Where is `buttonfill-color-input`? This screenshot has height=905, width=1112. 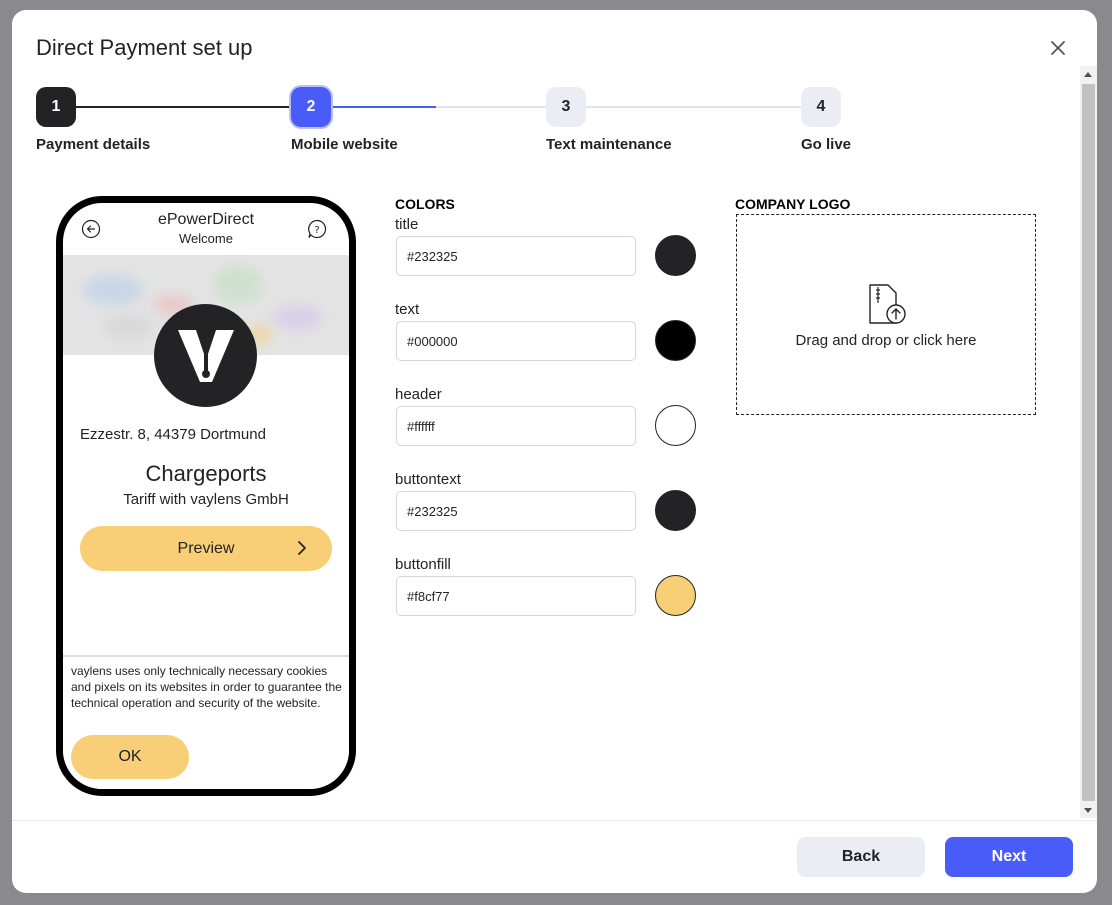 buttonfill-color-input is located at coordinates (516, 596).